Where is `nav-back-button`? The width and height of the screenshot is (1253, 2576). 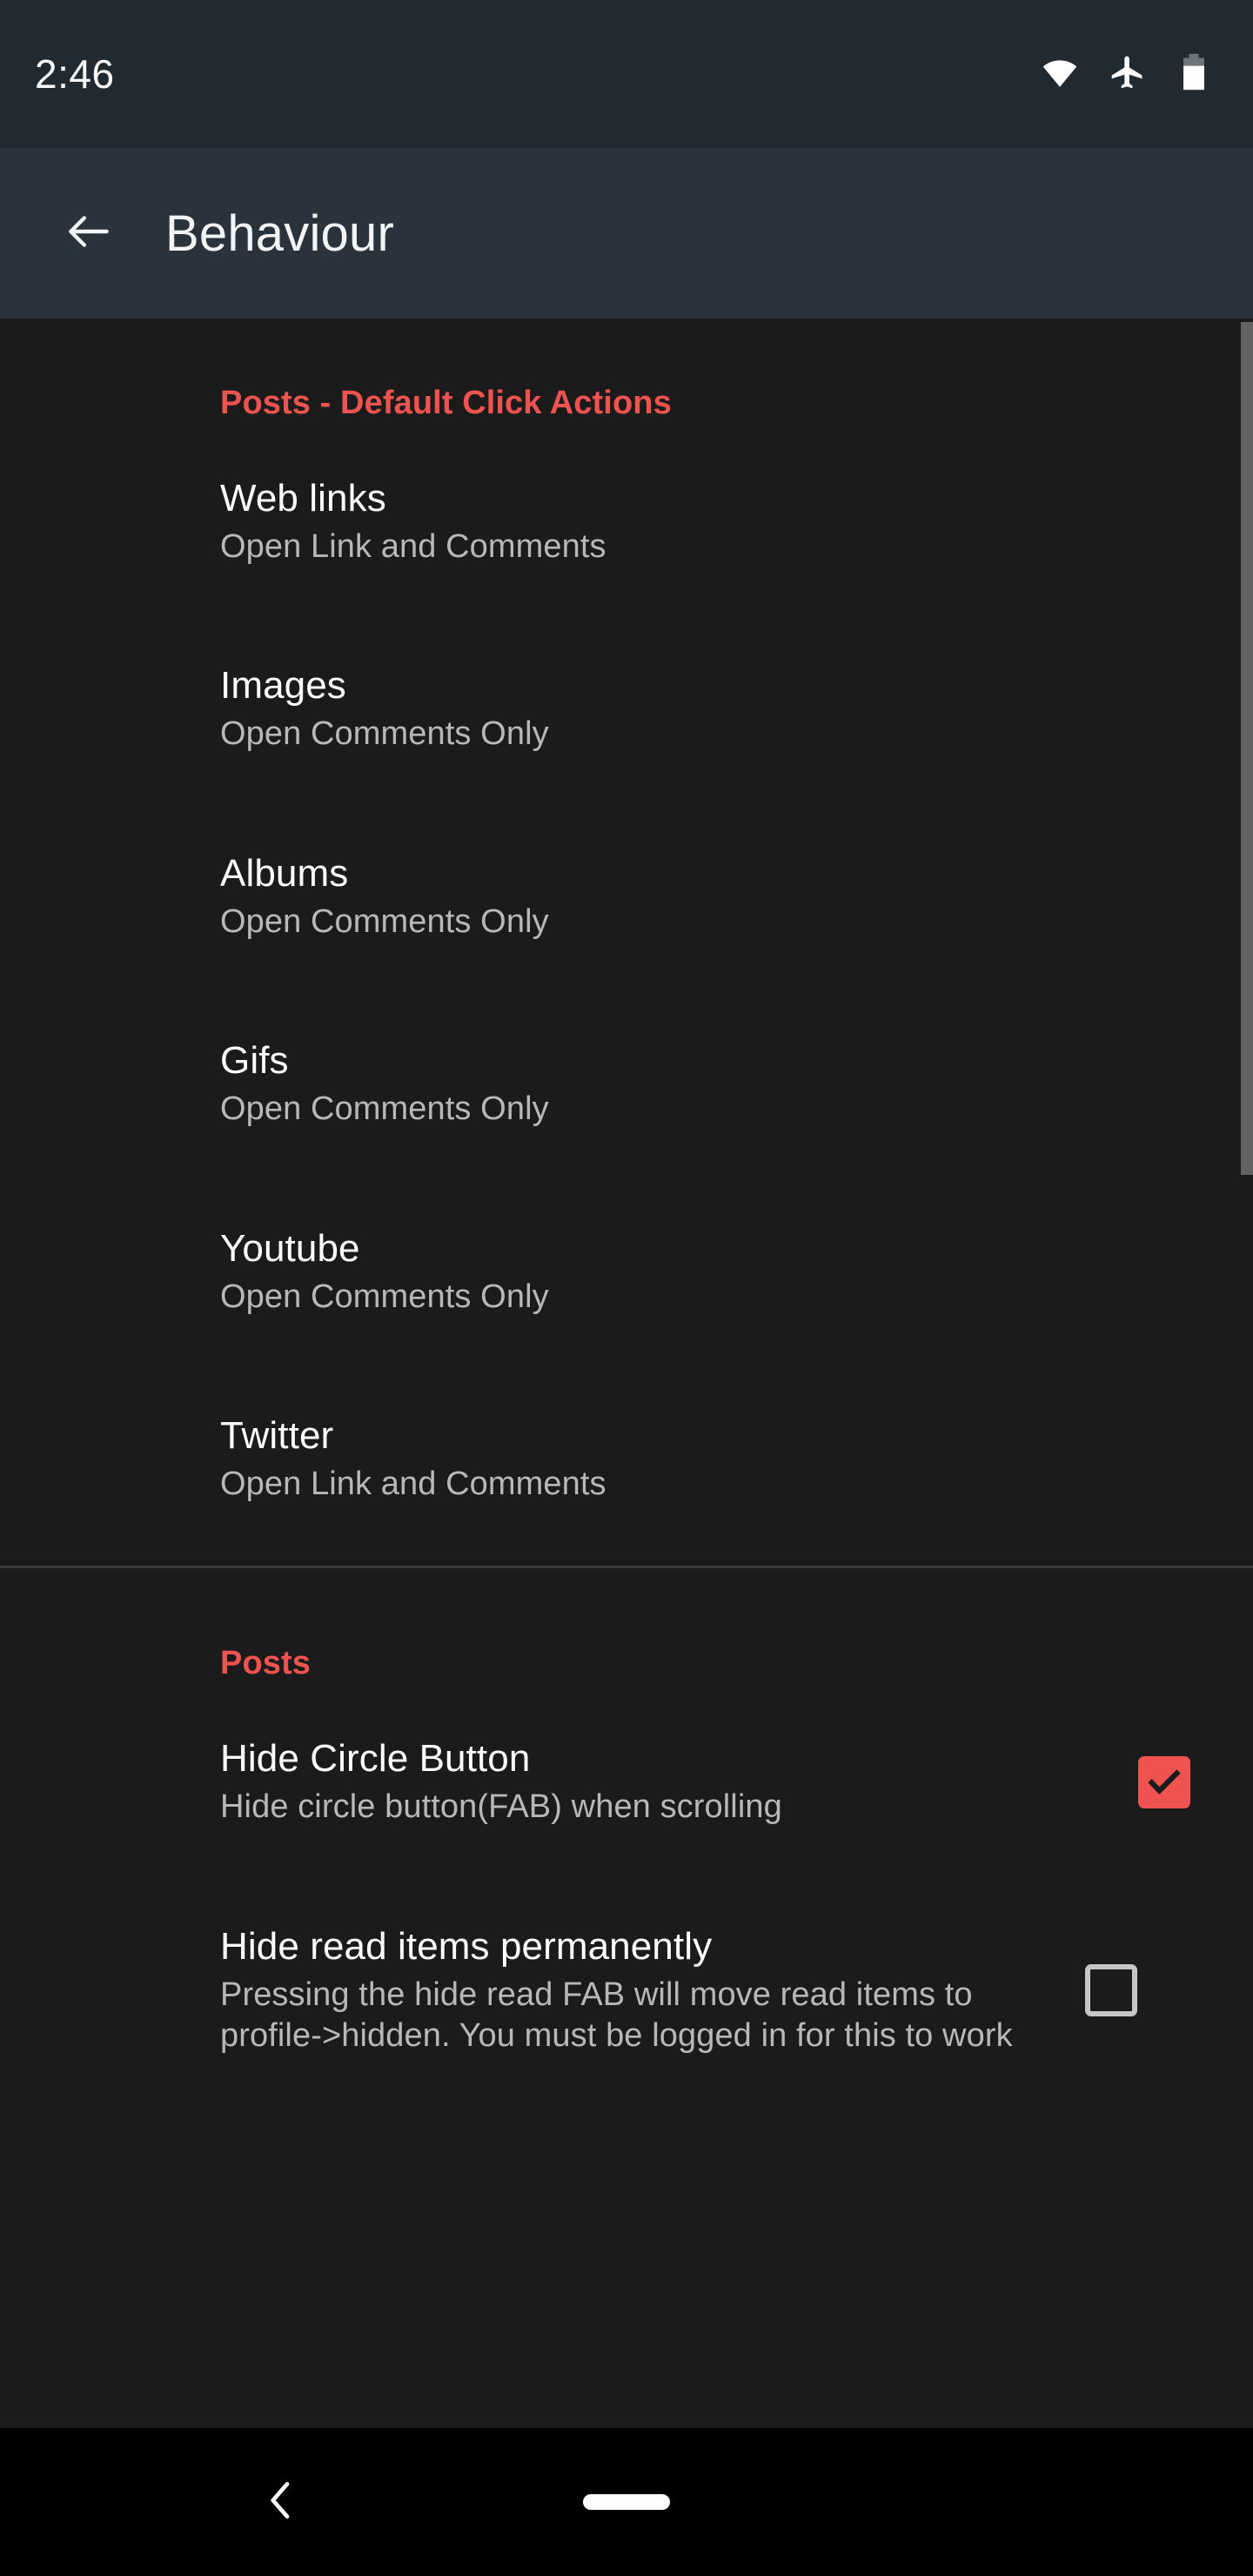 nav-back-button is located at coordinates (281, 2502).